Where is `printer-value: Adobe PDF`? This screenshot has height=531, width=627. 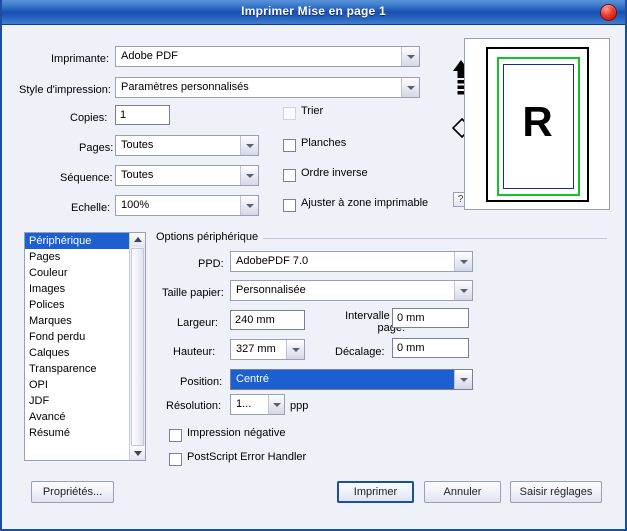 printer-value: Adobe PDF is located at coordinates (149, 56).